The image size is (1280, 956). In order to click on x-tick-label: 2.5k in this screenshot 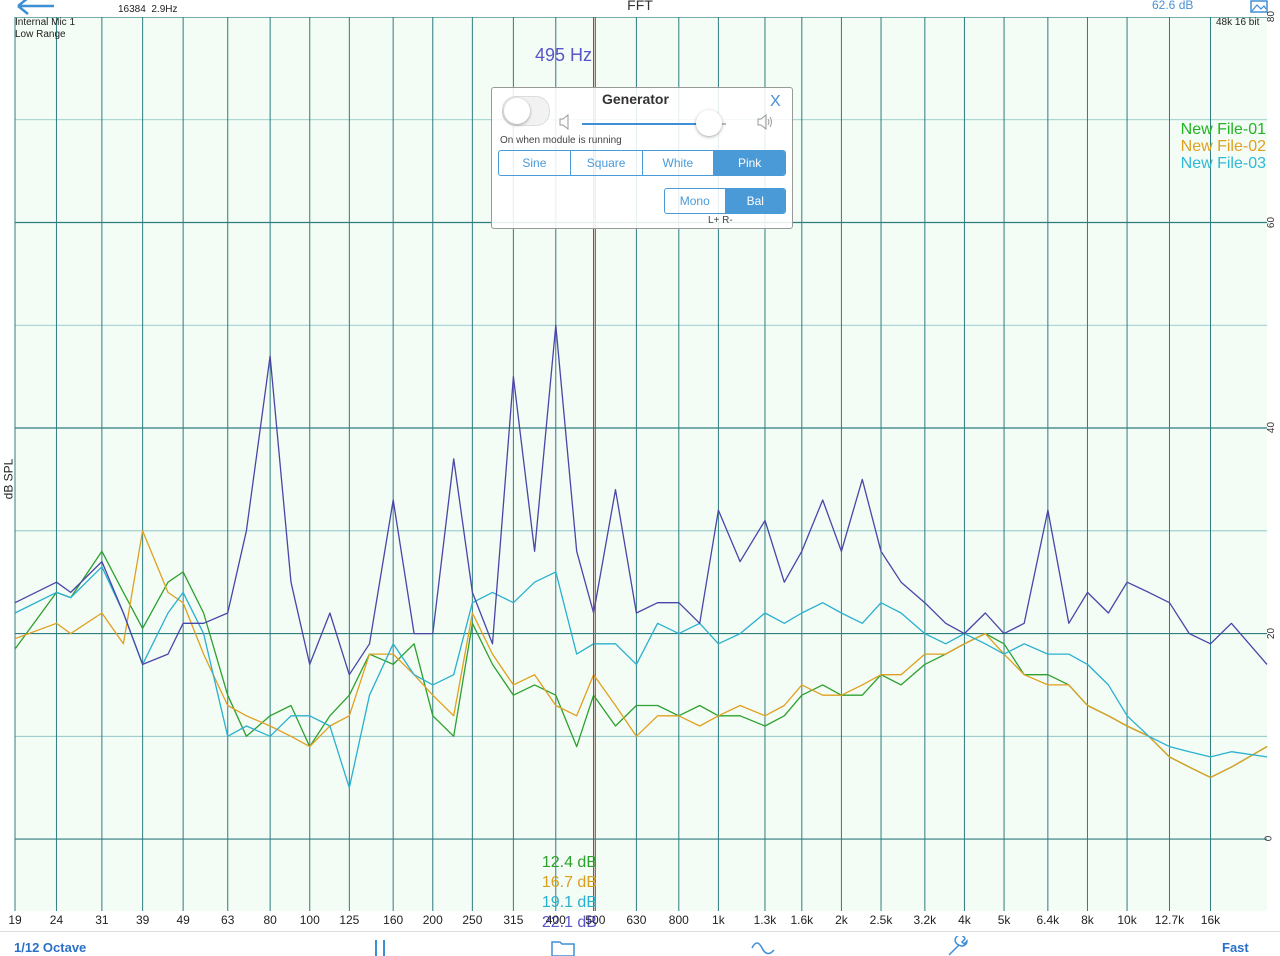, I will do `click(881, 920)`.